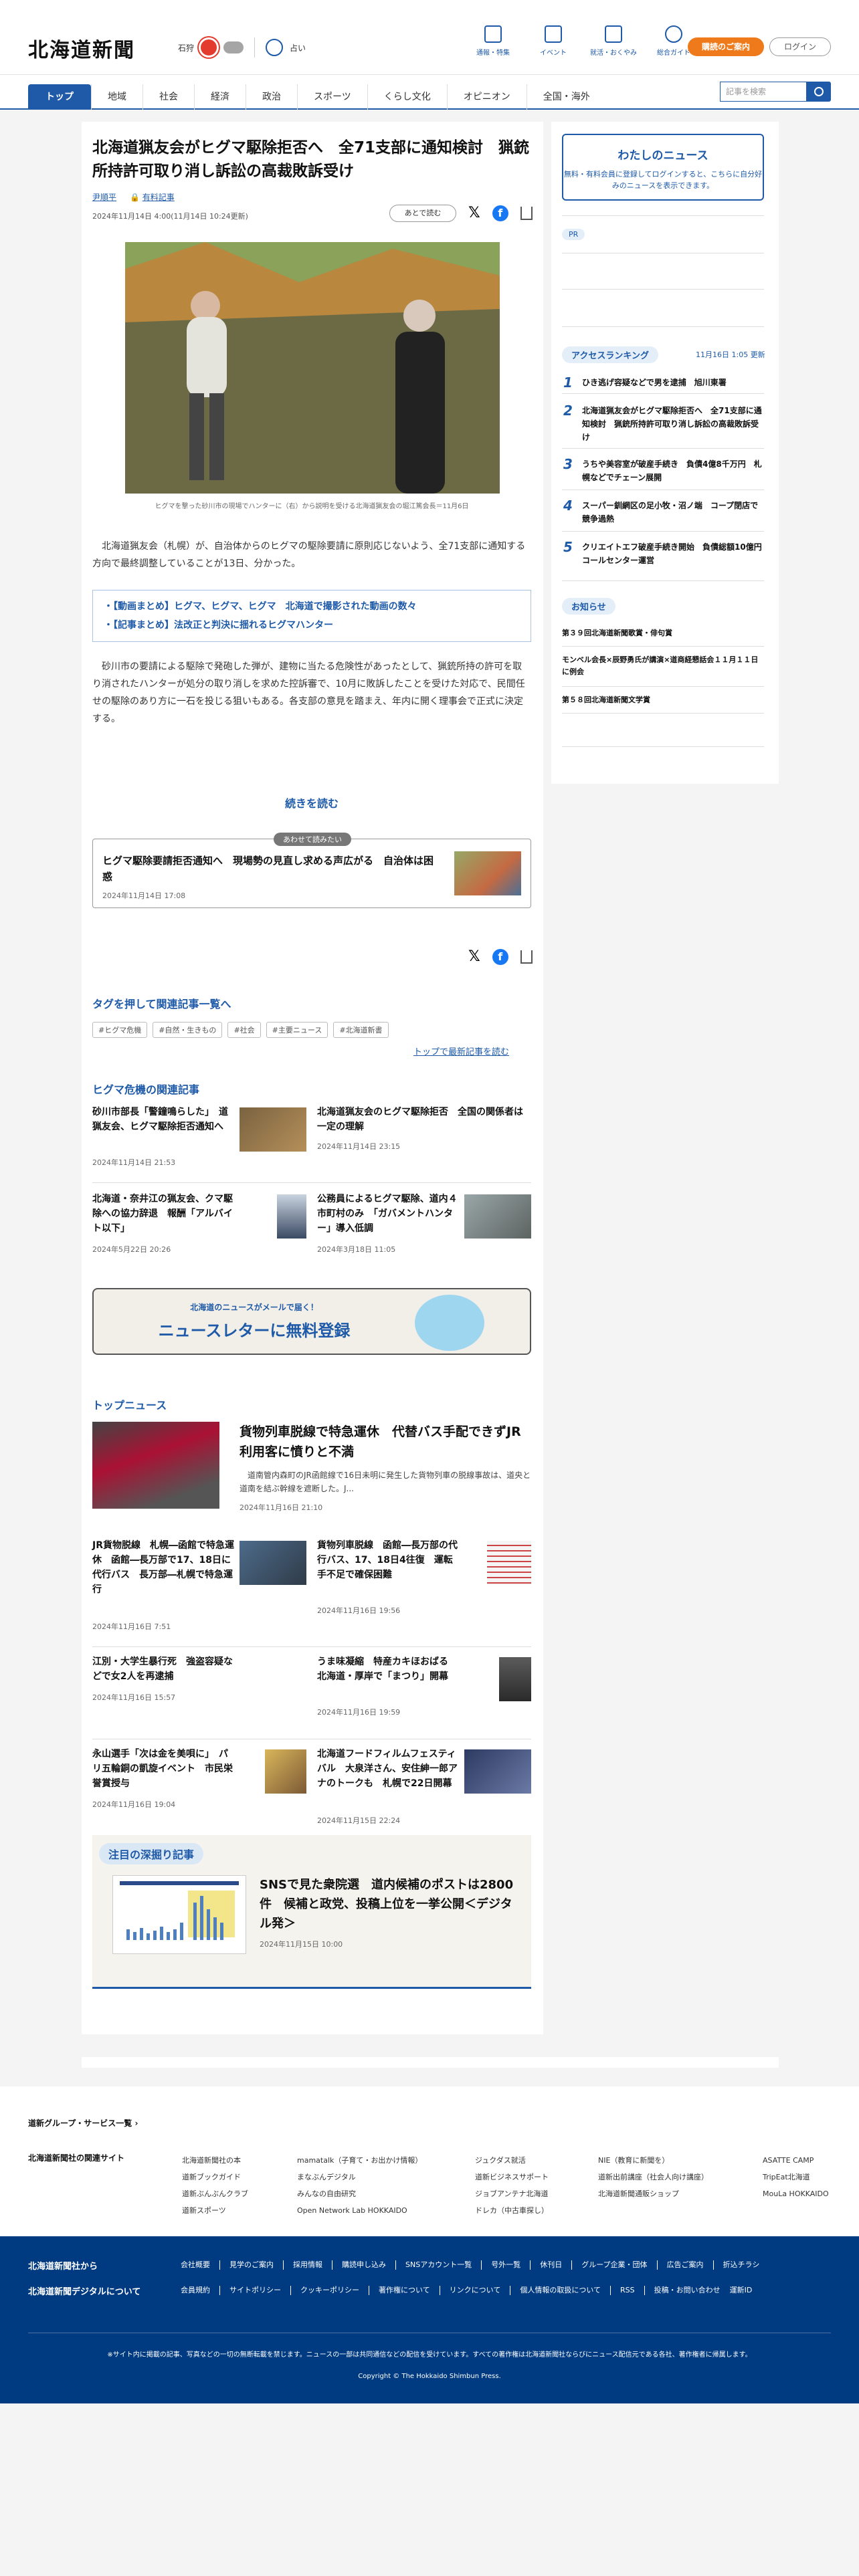 This screenshot has height=2576, width=859. Describe the element at coordinates (215, 2210) in the screenshot. I see `footer-link: 道新スポーツ` at that location.